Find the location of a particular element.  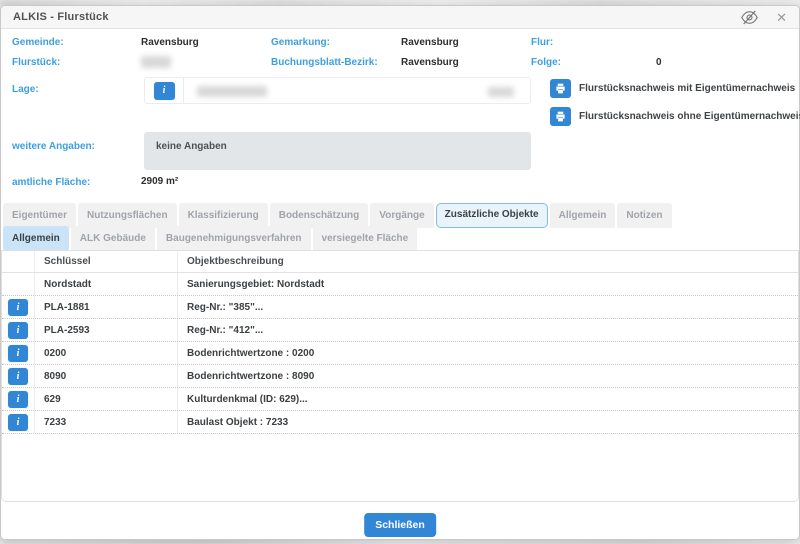

tab-vorgaenge: Vorgänge is located at coordinates (402, 215).